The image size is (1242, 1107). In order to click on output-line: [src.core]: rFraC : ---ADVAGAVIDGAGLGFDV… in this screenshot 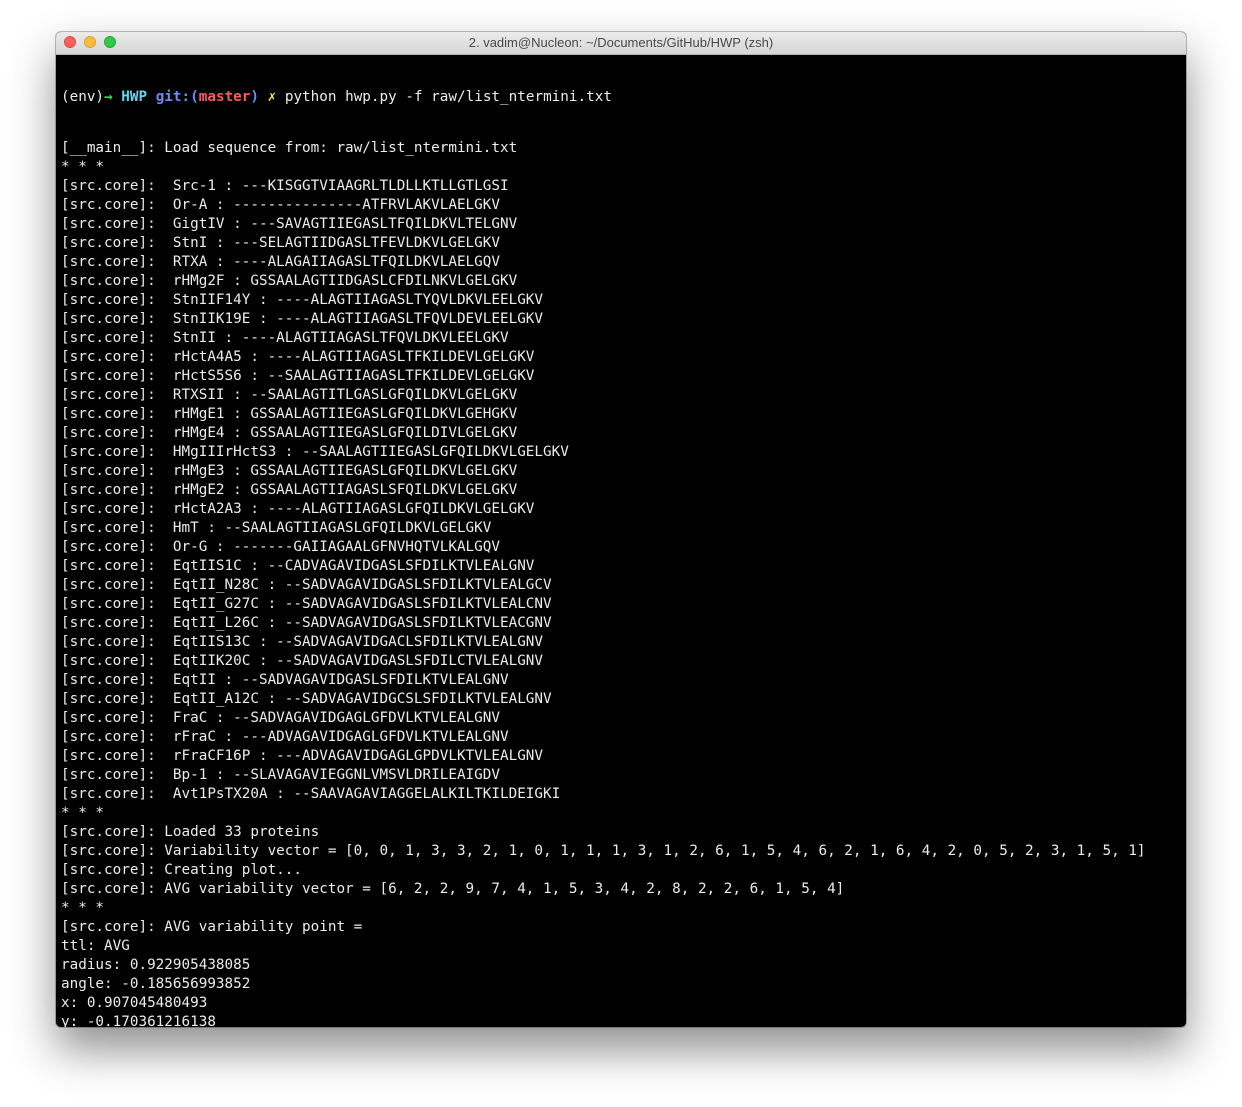, I will do `click(285, 737)`.